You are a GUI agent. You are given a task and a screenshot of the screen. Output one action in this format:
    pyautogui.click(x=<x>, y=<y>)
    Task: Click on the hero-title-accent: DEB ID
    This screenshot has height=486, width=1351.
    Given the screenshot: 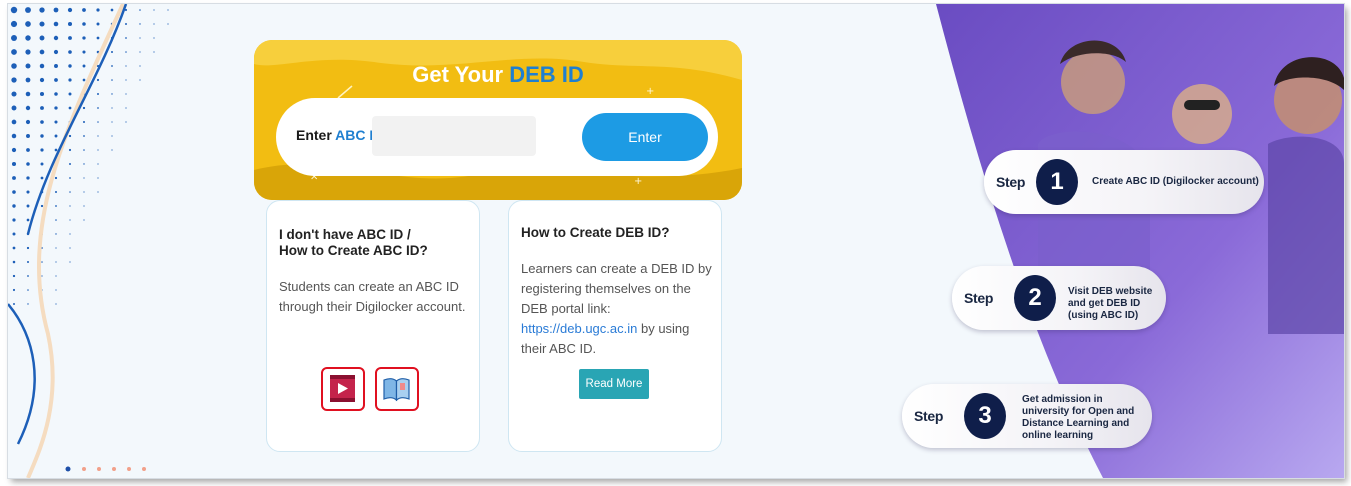 What is the action you would take?
    pyautogui.click(x=546, y=74)
    